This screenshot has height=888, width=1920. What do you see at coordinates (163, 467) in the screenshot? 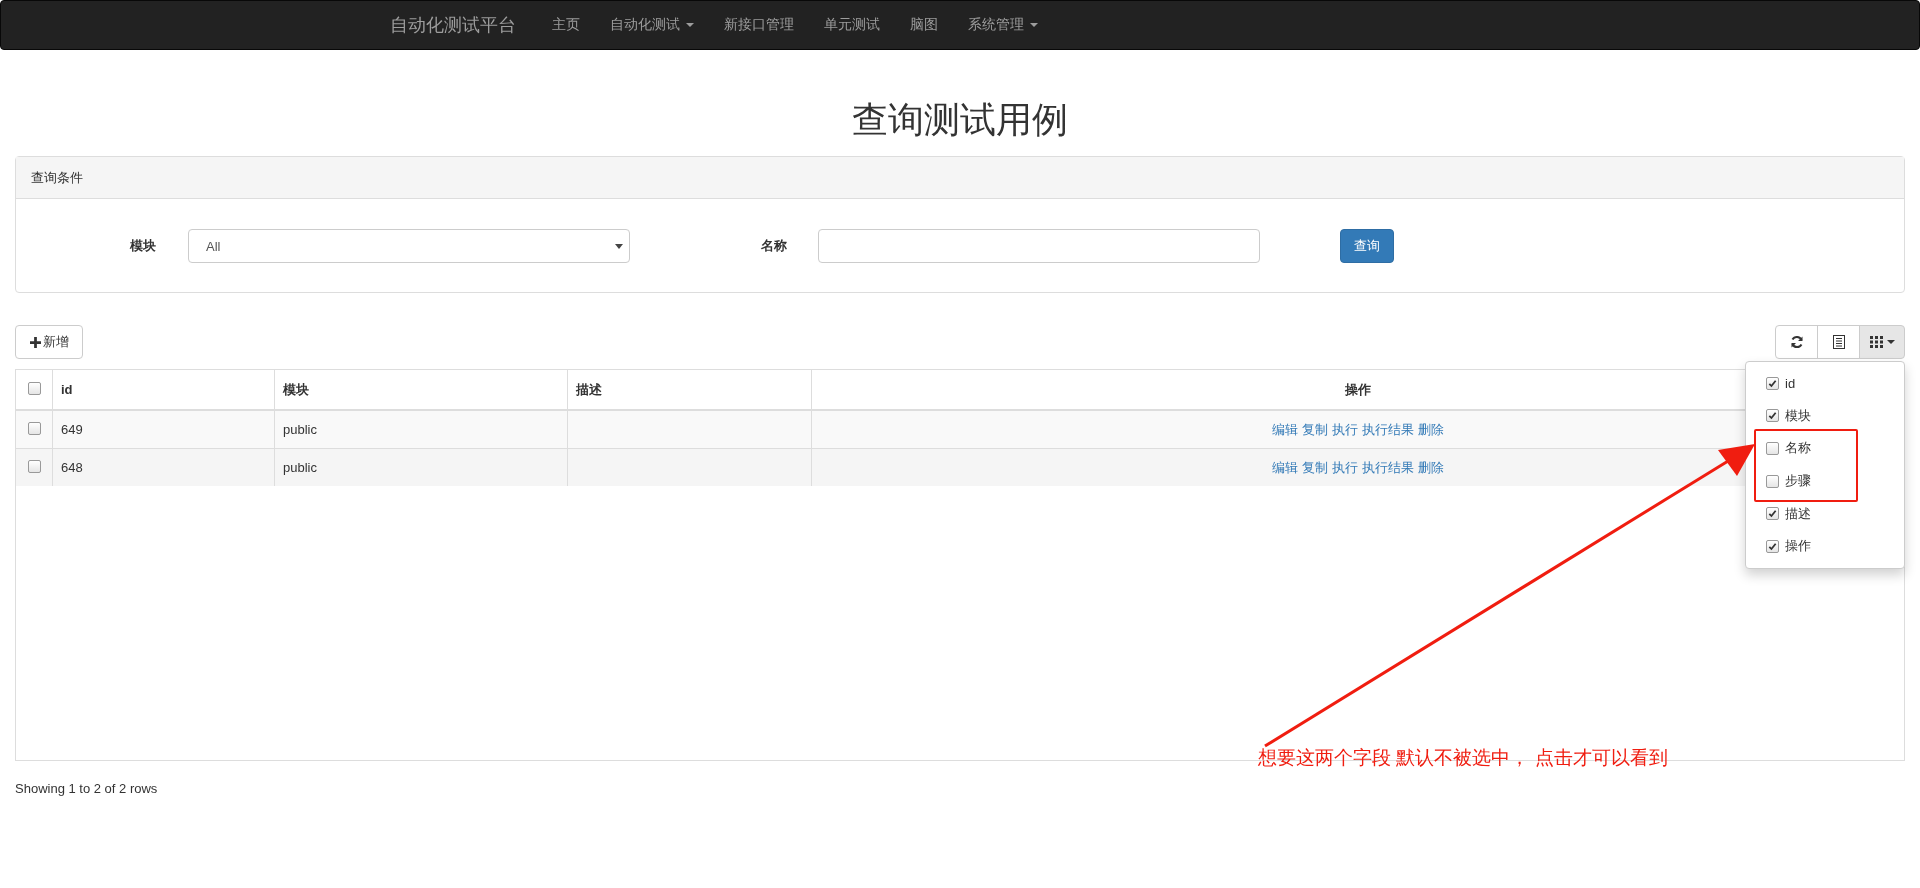
I see `table-cell: 648` at bounding box center [163, 467].